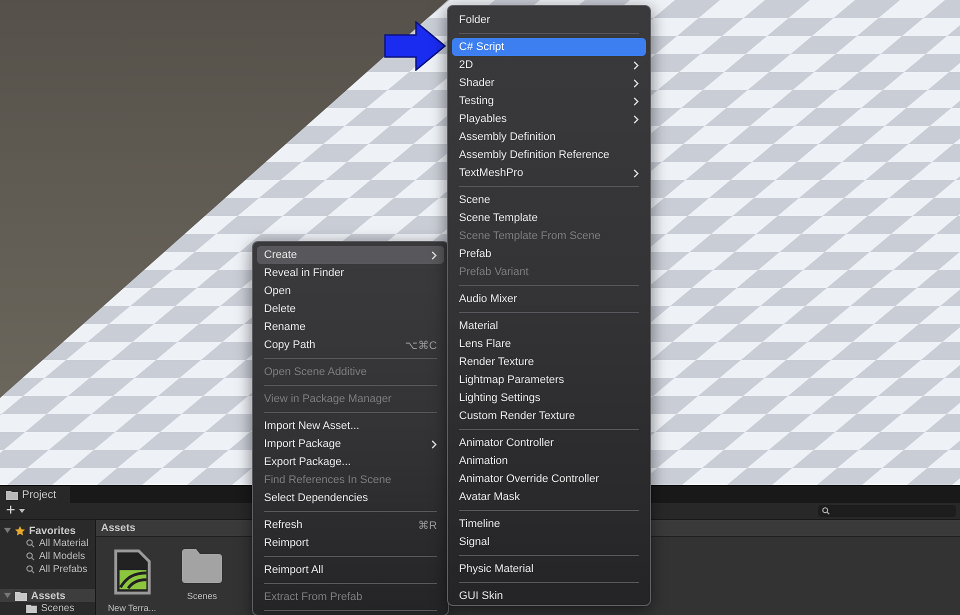  What do you see at coordinates (549, 173) in the screenshot?
I see `menu-item: TextMeshPro` at bounding box center [549, 173].